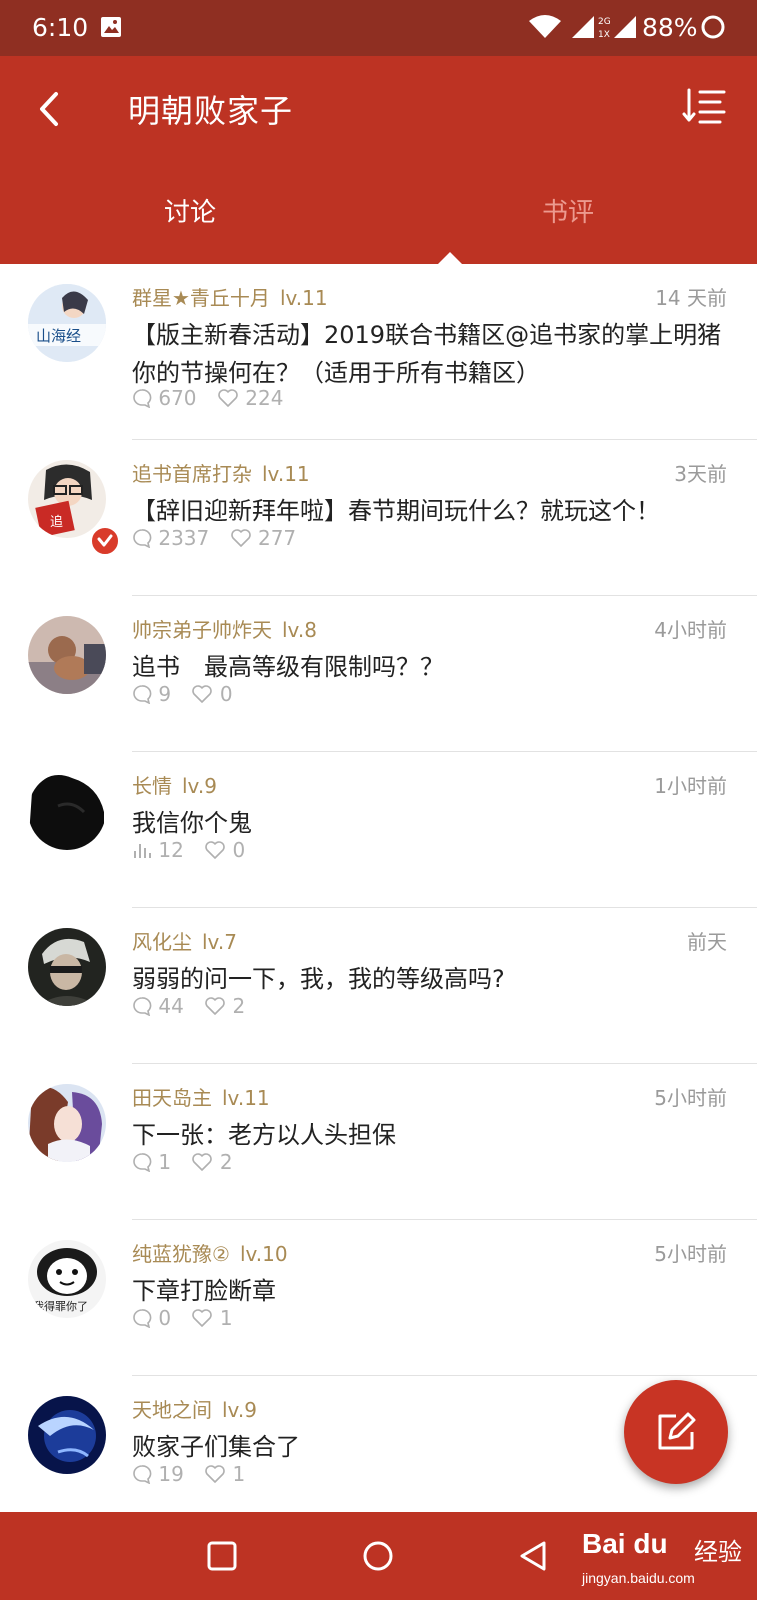 Image resolution: width=757 pixels, height=1600 pixels. Describe the element at coordinates (192, 823) in the screenshot. I see `post-title: 我信你个鬼` at that location.